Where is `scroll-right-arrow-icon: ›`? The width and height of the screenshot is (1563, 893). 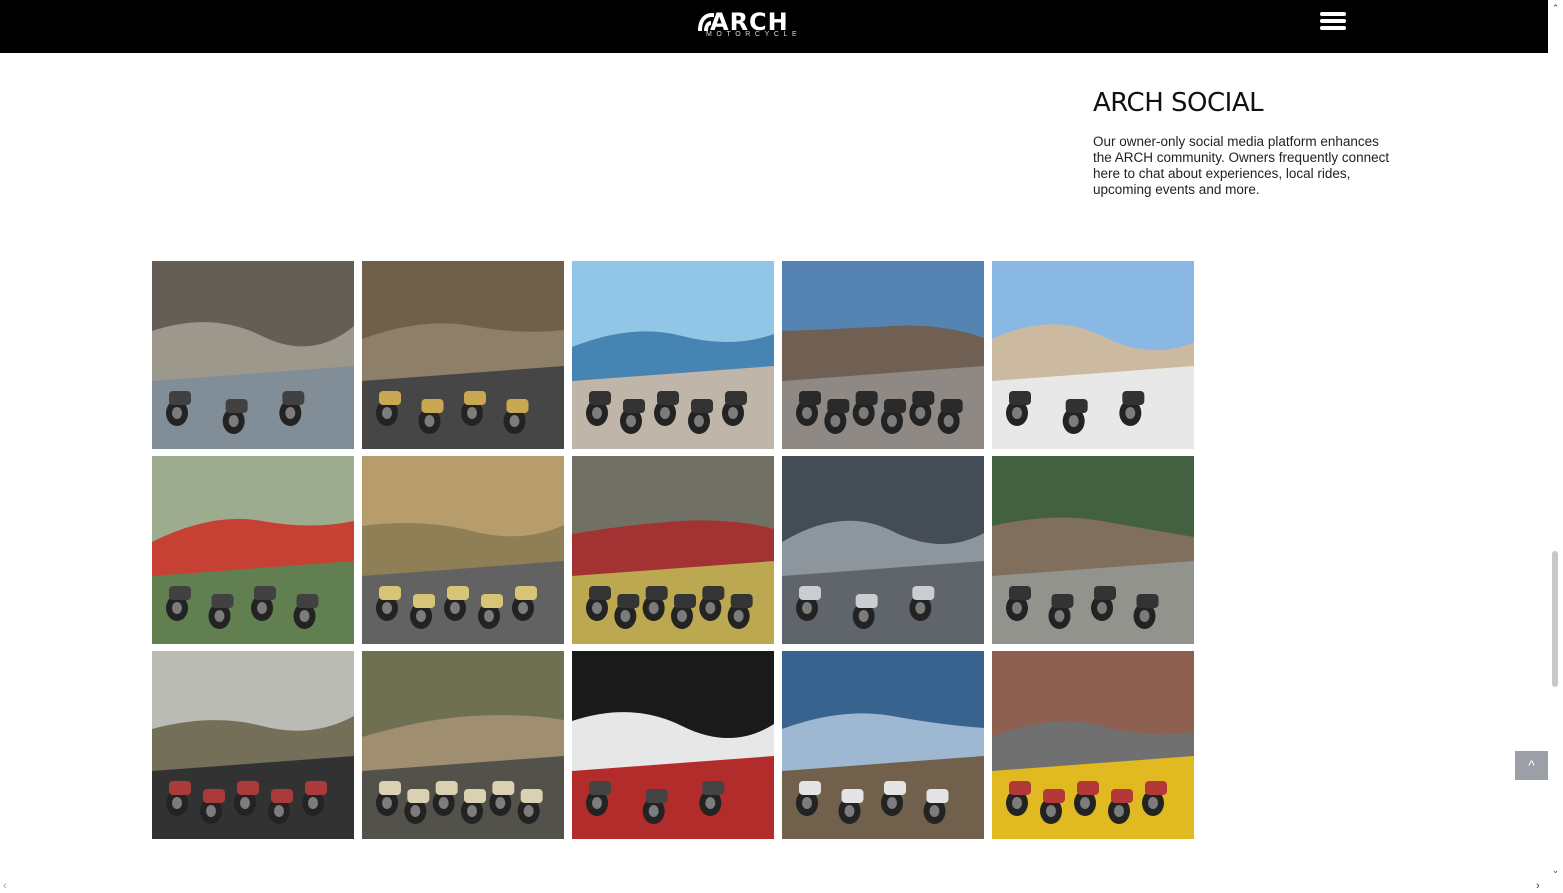 scroll-right-arrow-icon: › is located at coordinates (1541, 886).